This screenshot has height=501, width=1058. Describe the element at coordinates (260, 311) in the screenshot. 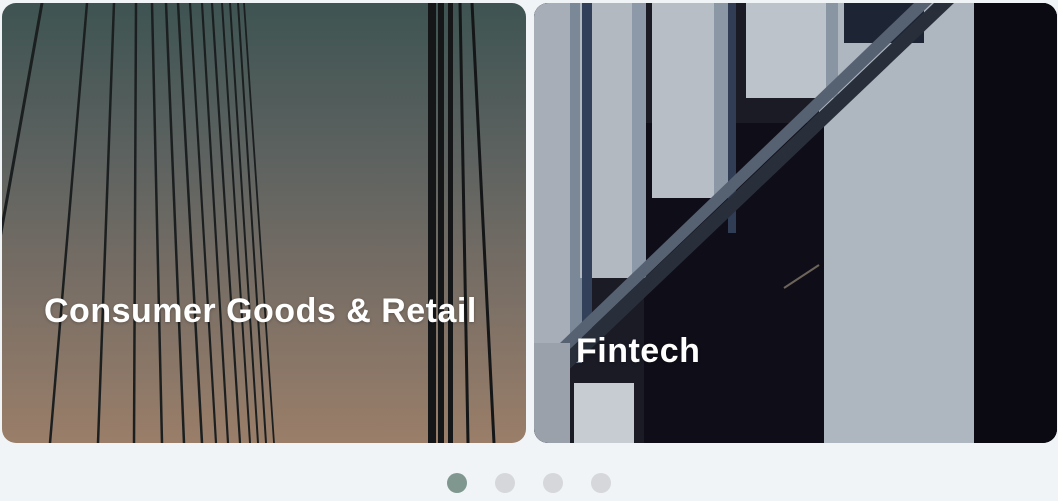

I see `card-title: Consumer Goods & Retail` at that location.